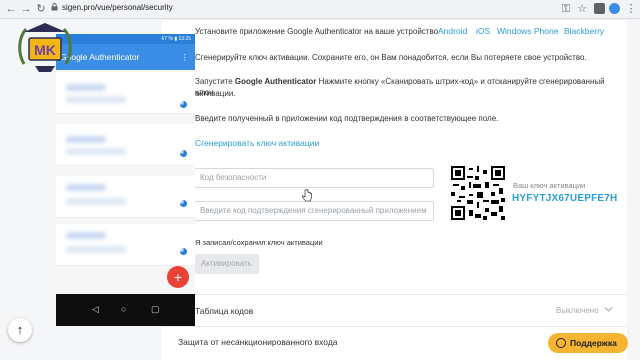  What do you see at coordinates (26, 9) in the screenshot?
I see `forward-arrow-icon: →` at bounding box center [26, 9].